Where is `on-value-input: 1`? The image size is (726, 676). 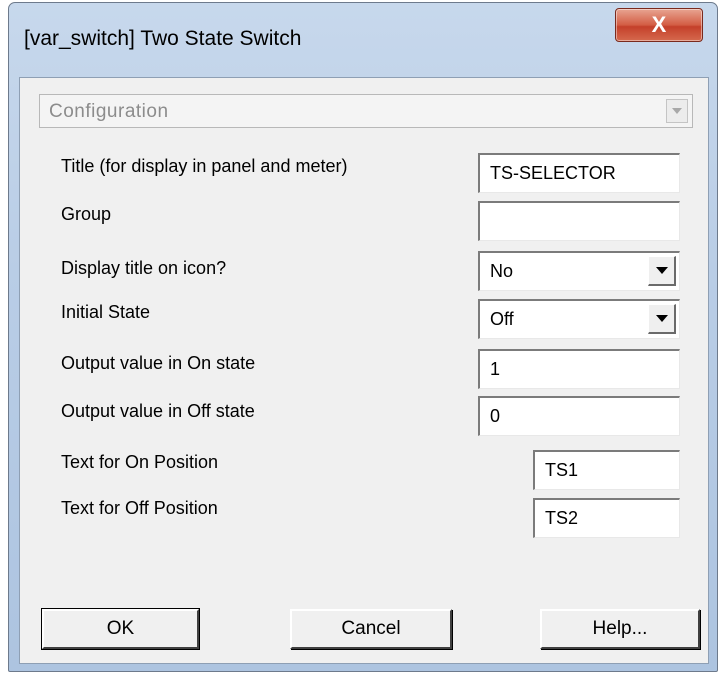 on-value-input: 1 is located at coordinates (579, 369).